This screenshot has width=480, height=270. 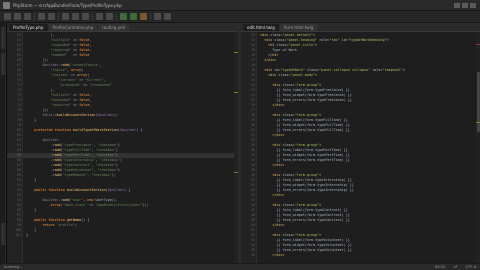 What do you see at coordinates (27, 235) in the screenshot?
I see `code-text: }` at bounding box center [27, 235].